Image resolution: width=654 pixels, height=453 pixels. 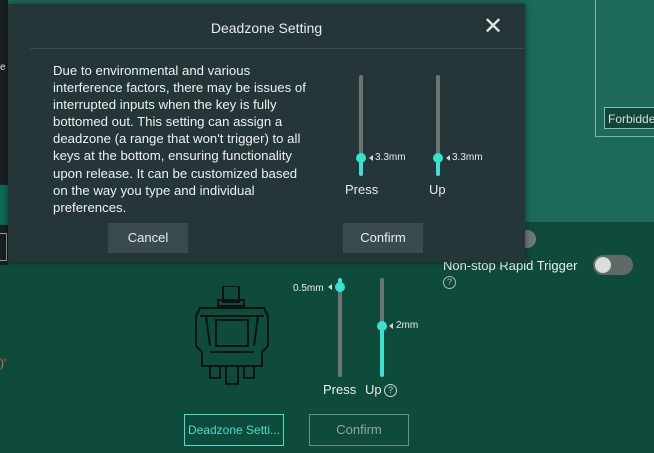 I want to click on warning-text-fragment: )', so click(x=3, y=363).